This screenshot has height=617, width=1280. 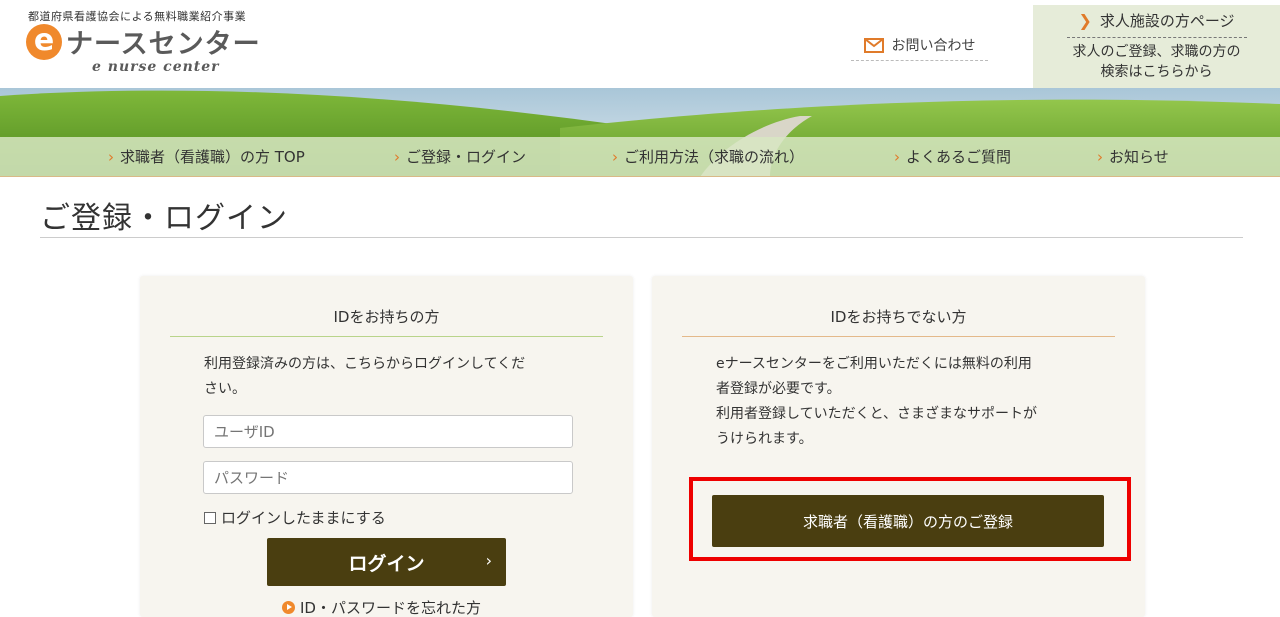 I want to click on nav-item-top: › 求職者（看護職）の方 TOP, so click(x=206, y=157).